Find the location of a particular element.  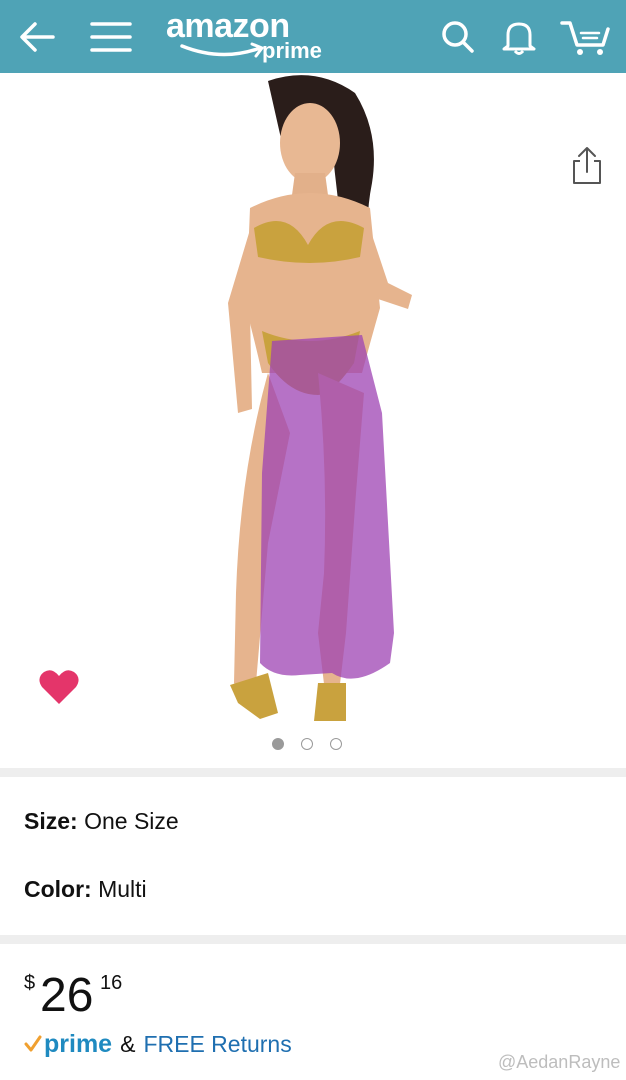

logo-smile-icon is located at coordinates (222, 50).